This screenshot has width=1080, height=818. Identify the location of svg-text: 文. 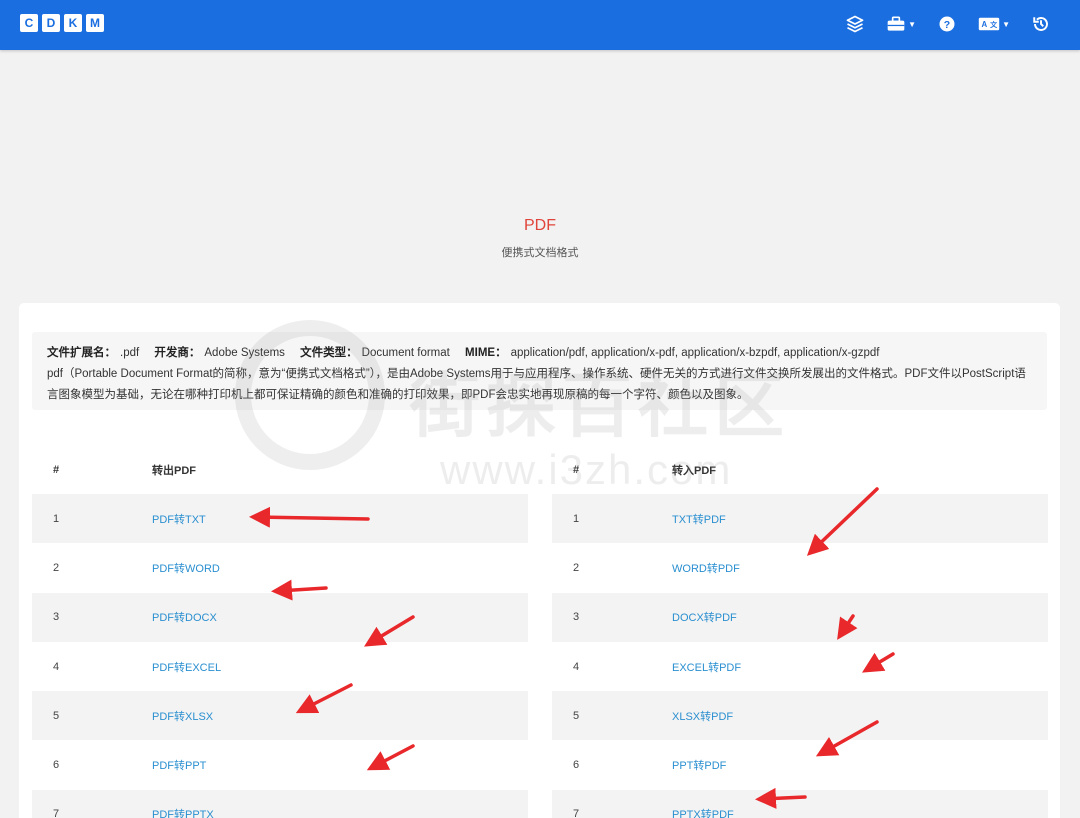
(994, 24).